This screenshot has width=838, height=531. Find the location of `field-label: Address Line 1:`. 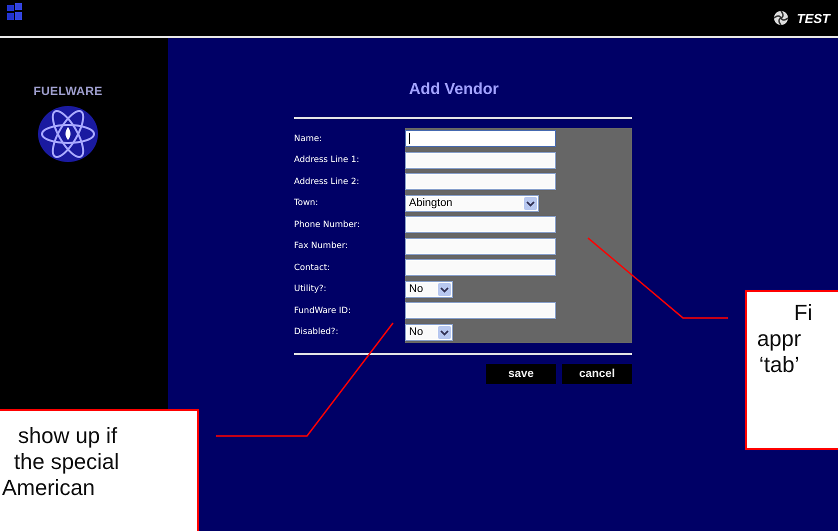

field-label: Address Line 1: is located at coordinates (327, 161).